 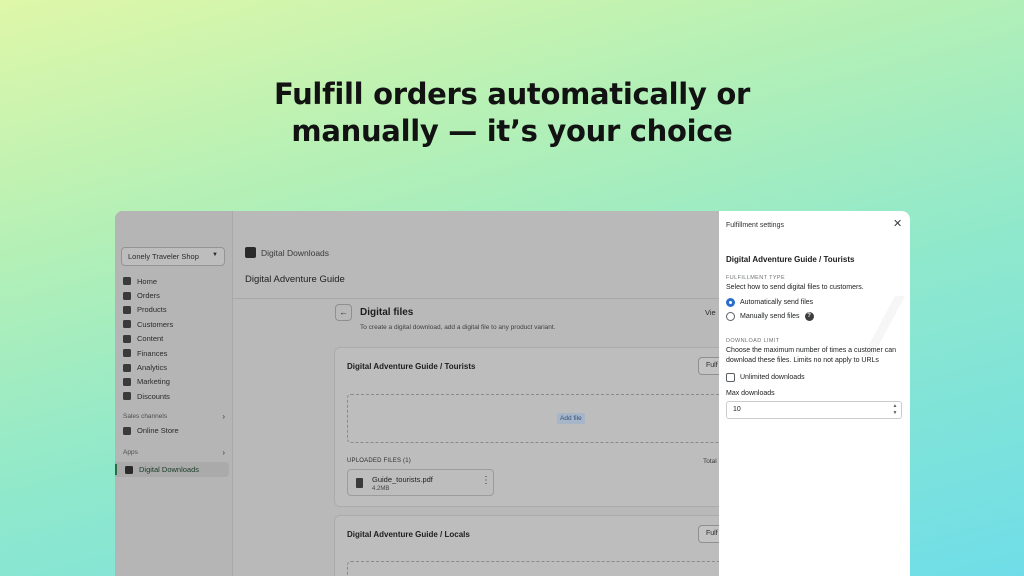 What do you see at coordinates (127, 295) in the screenshot?
I see `orders-icon` at bounding box center [127, 295].